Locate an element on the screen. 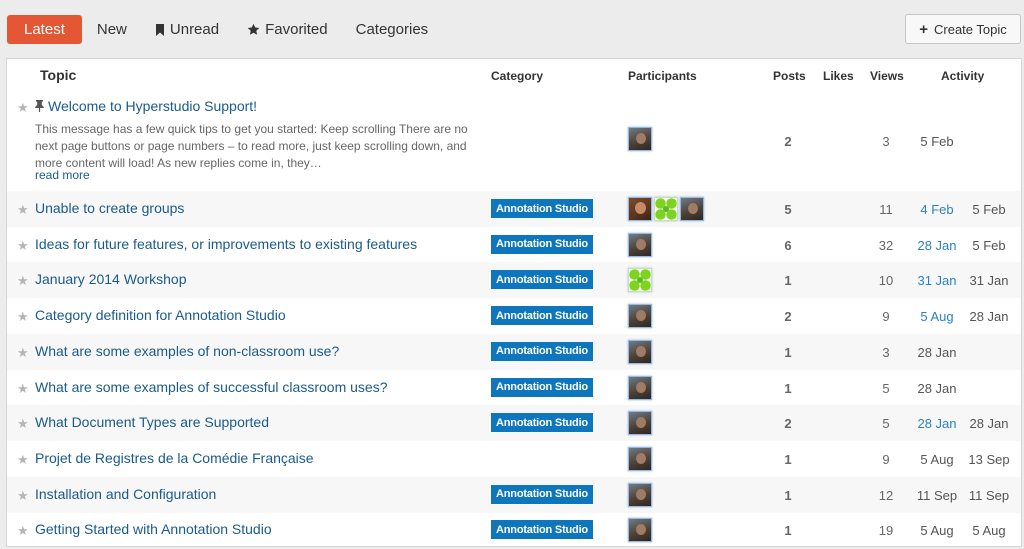 The height and width of the screenshot is (549, 1024). views-count: 5 is located at coordinates (886, 424).